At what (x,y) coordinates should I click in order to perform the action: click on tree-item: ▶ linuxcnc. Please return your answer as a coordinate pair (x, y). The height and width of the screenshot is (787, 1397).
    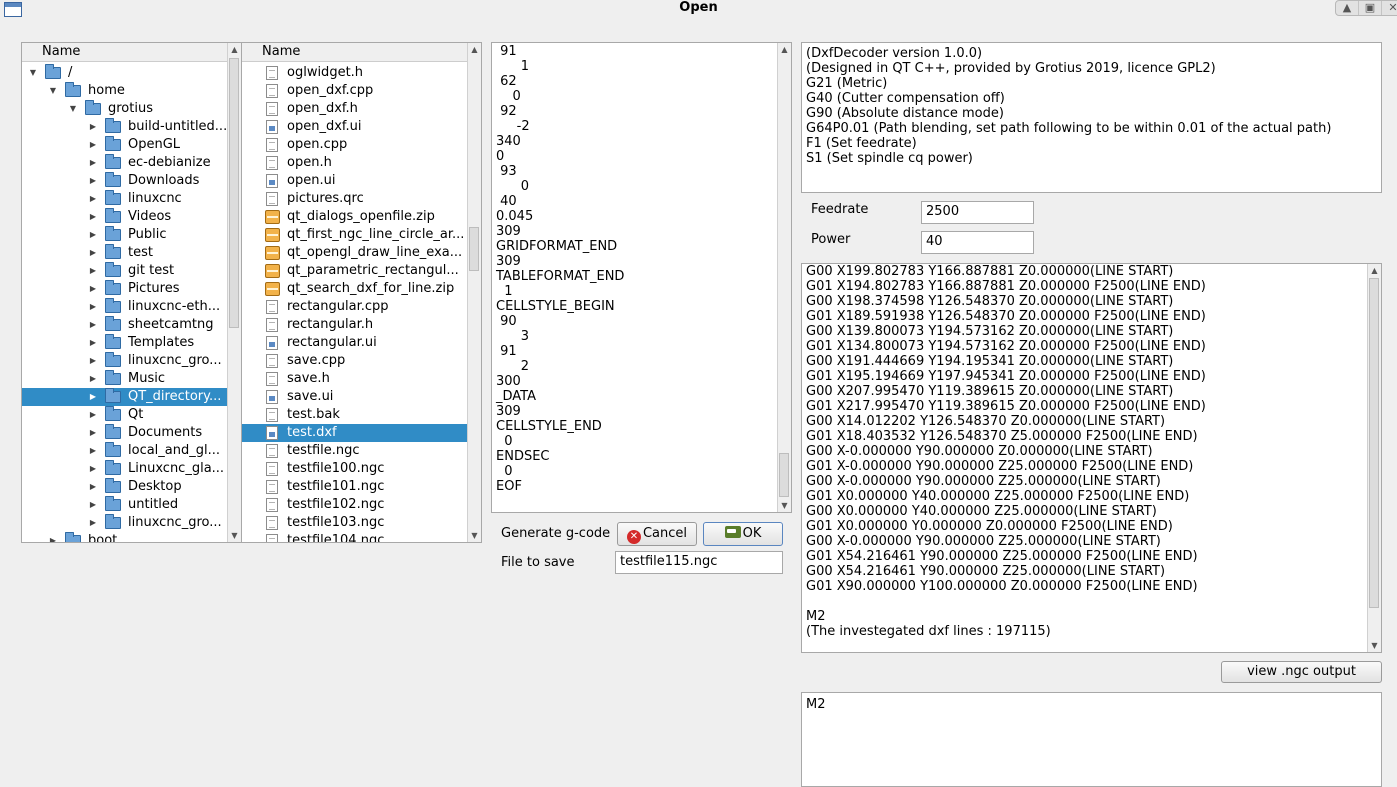
    Looking at the image, I should click on (124, 199).